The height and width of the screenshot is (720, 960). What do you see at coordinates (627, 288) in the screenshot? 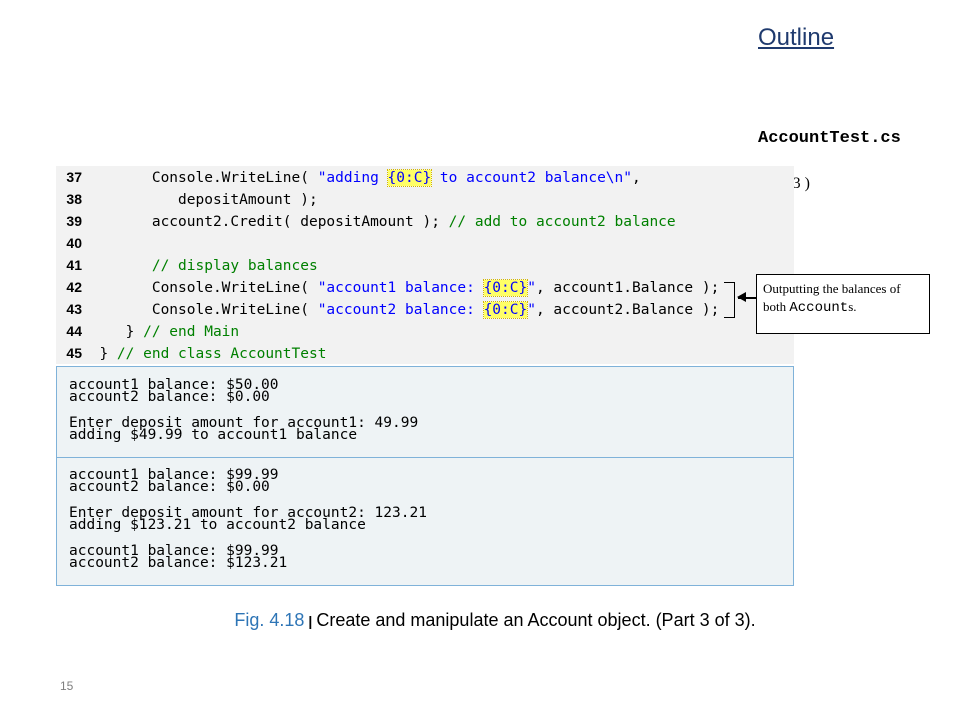
I see `code-text: , account1.Balance );` at bounding box center [627, 288].